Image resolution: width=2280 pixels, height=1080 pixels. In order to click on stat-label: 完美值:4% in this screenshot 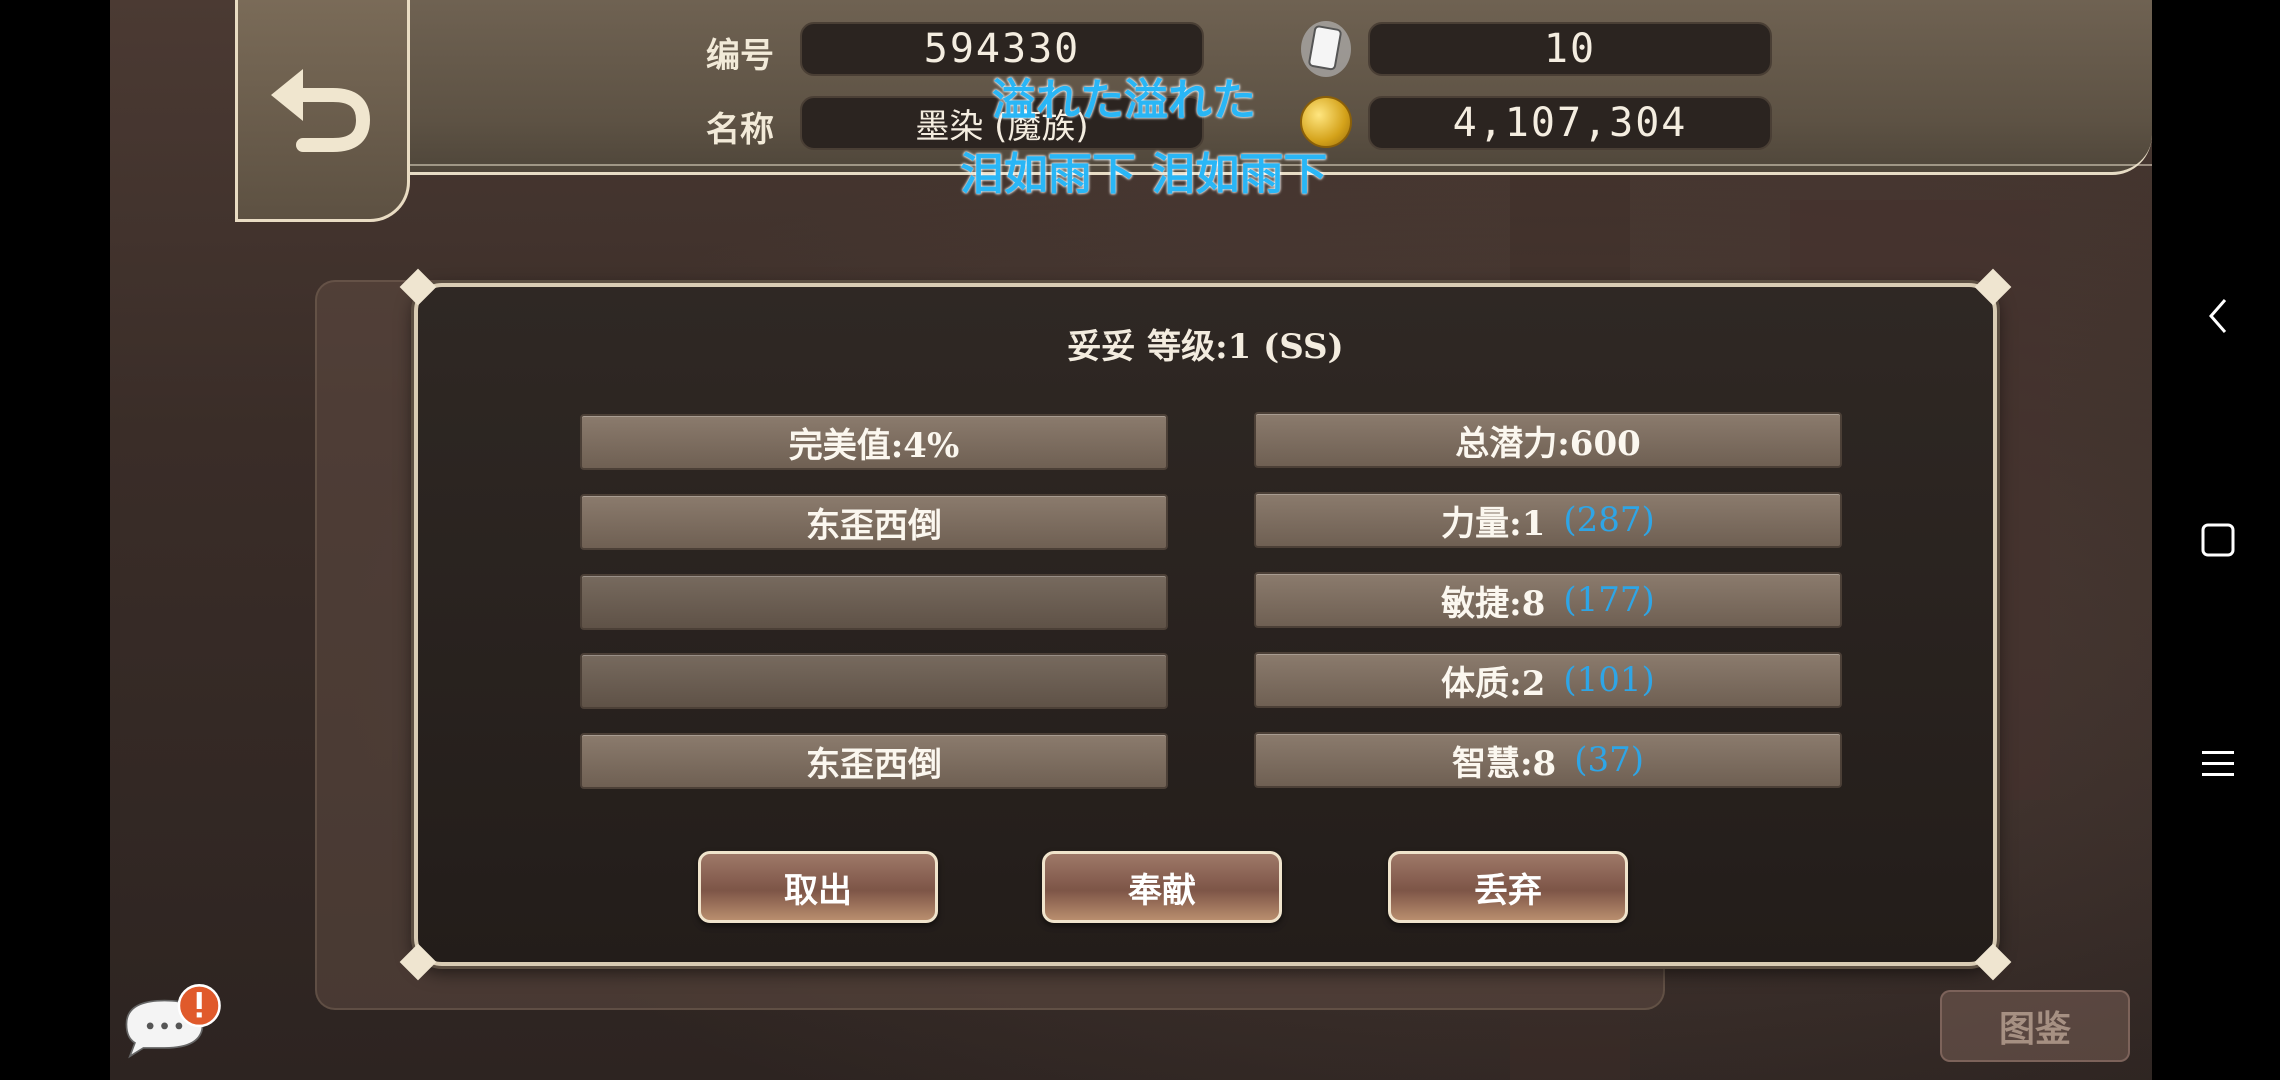, I will do `click(874, 445)`.